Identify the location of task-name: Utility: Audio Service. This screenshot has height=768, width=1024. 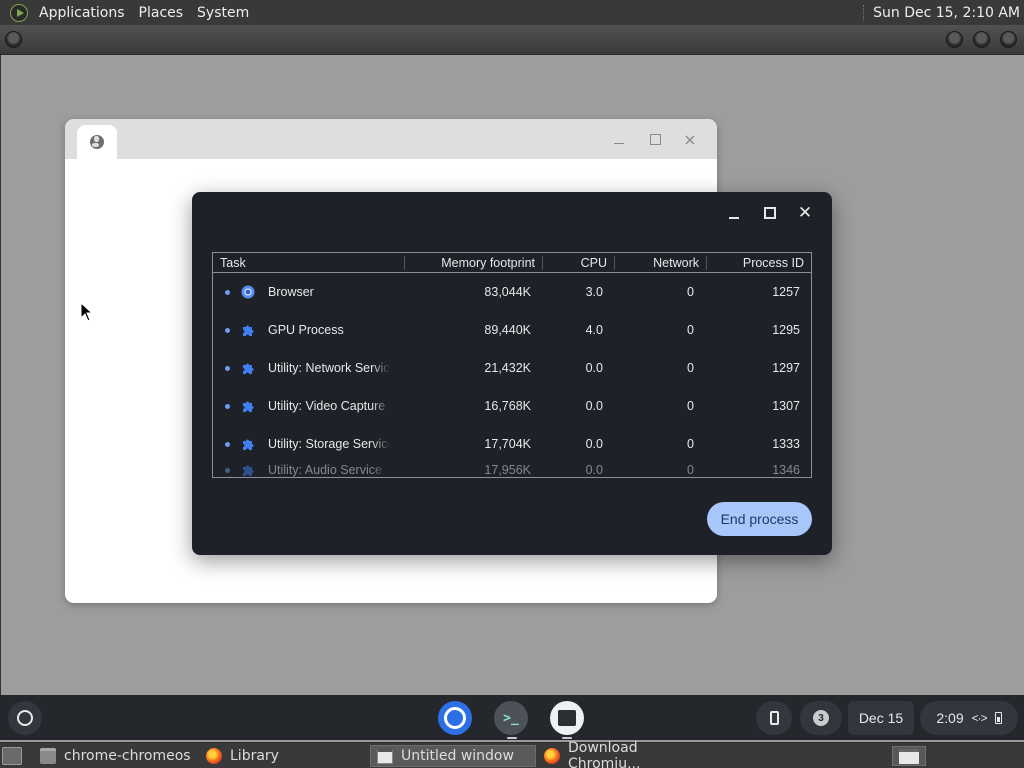
(325, 470).